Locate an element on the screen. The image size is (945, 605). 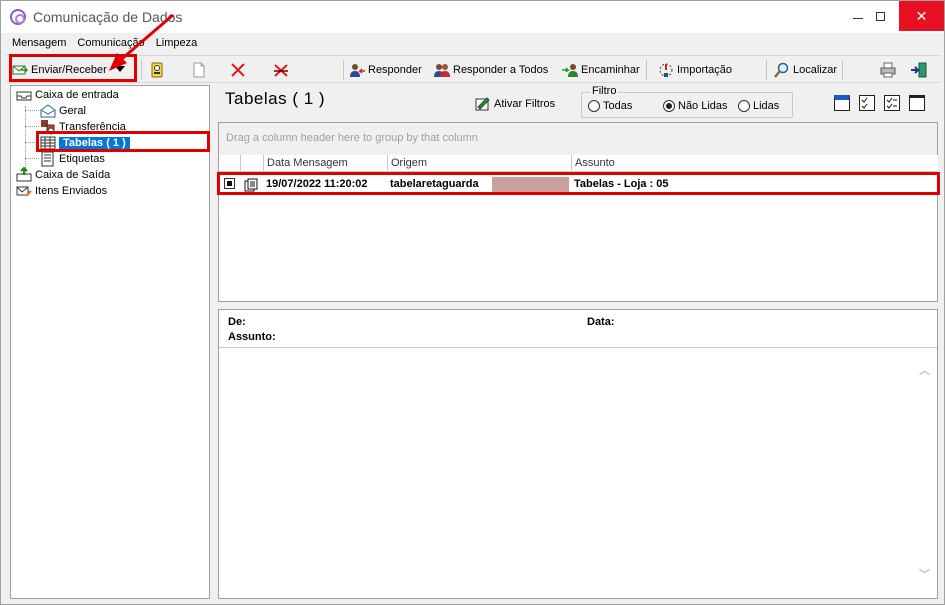
reply-all-icon is located at coordinates (442, 70).